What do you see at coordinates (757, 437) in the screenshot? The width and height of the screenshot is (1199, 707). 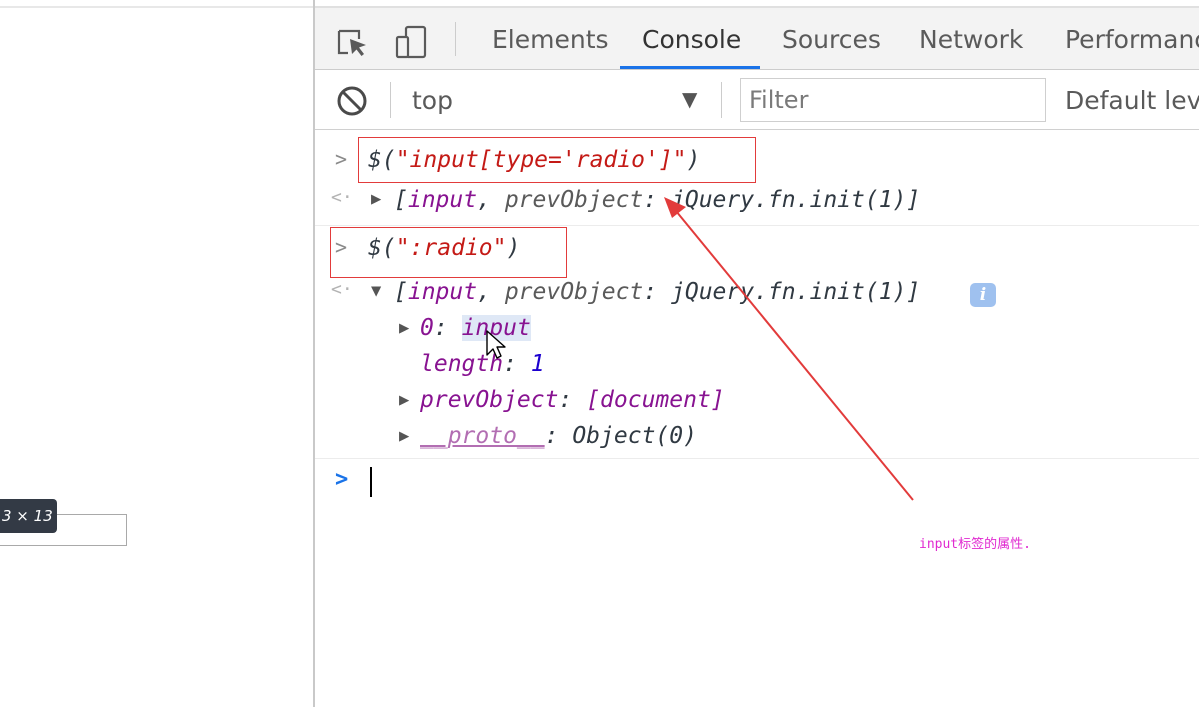 I see `object-property-row: ▶ __proto__: Object(0)` at bounding box center [757, 437].